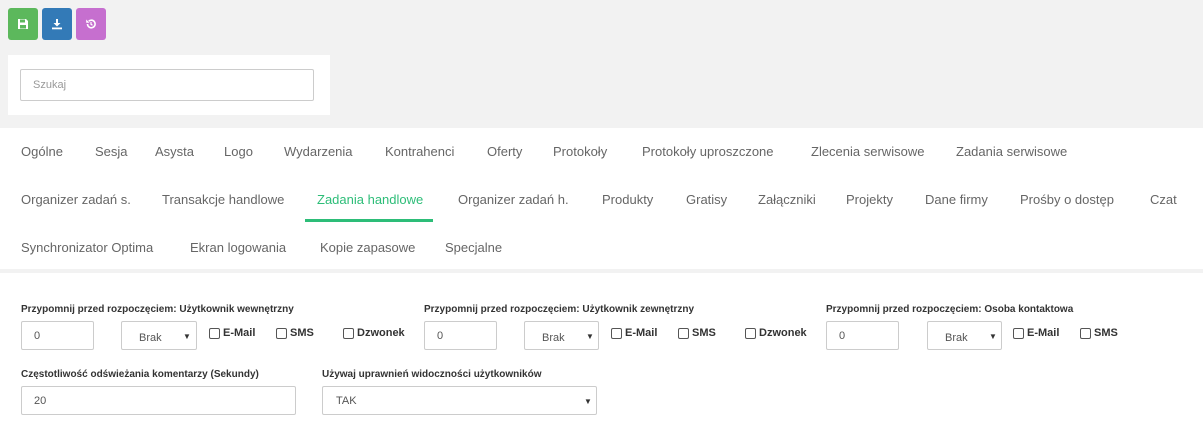 This screenshot has width=1203, height=439. Describe the element at coordinates (627, 200) in the screenshot. I see `tab-produkty: Produkty` at that location.